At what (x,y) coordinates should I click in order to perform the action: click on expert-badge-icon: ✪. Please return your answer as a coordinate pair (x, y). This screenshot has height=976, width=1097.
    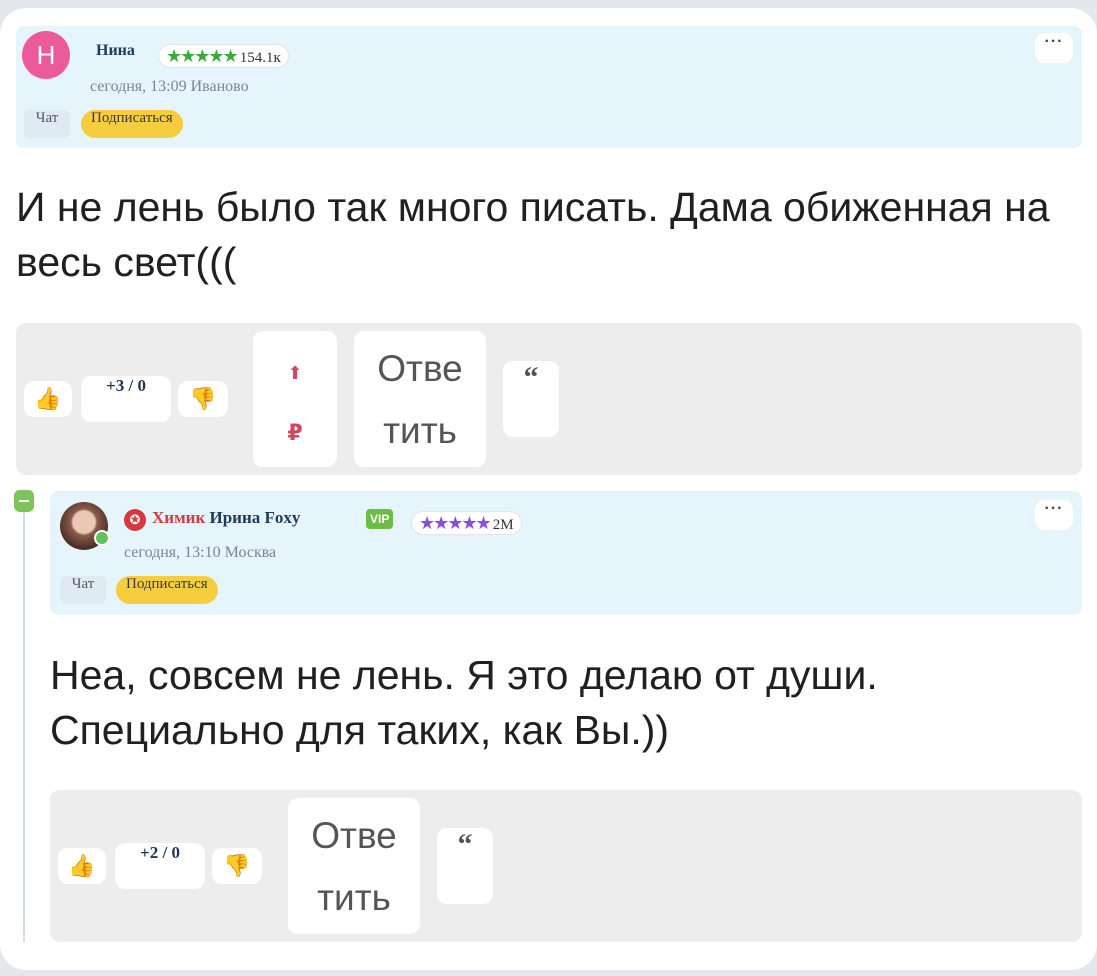
    Looking at the image, I should click on (135, 520).